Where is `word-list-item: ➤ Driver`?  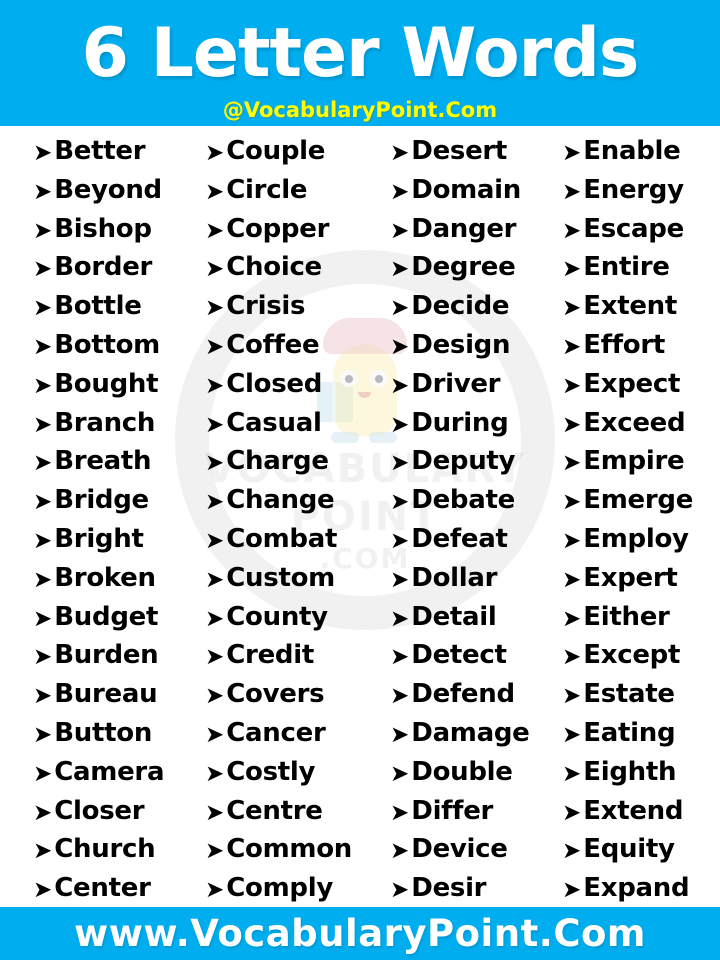
word-list-item: ➤ Driver is located at coordinates (469, 384).